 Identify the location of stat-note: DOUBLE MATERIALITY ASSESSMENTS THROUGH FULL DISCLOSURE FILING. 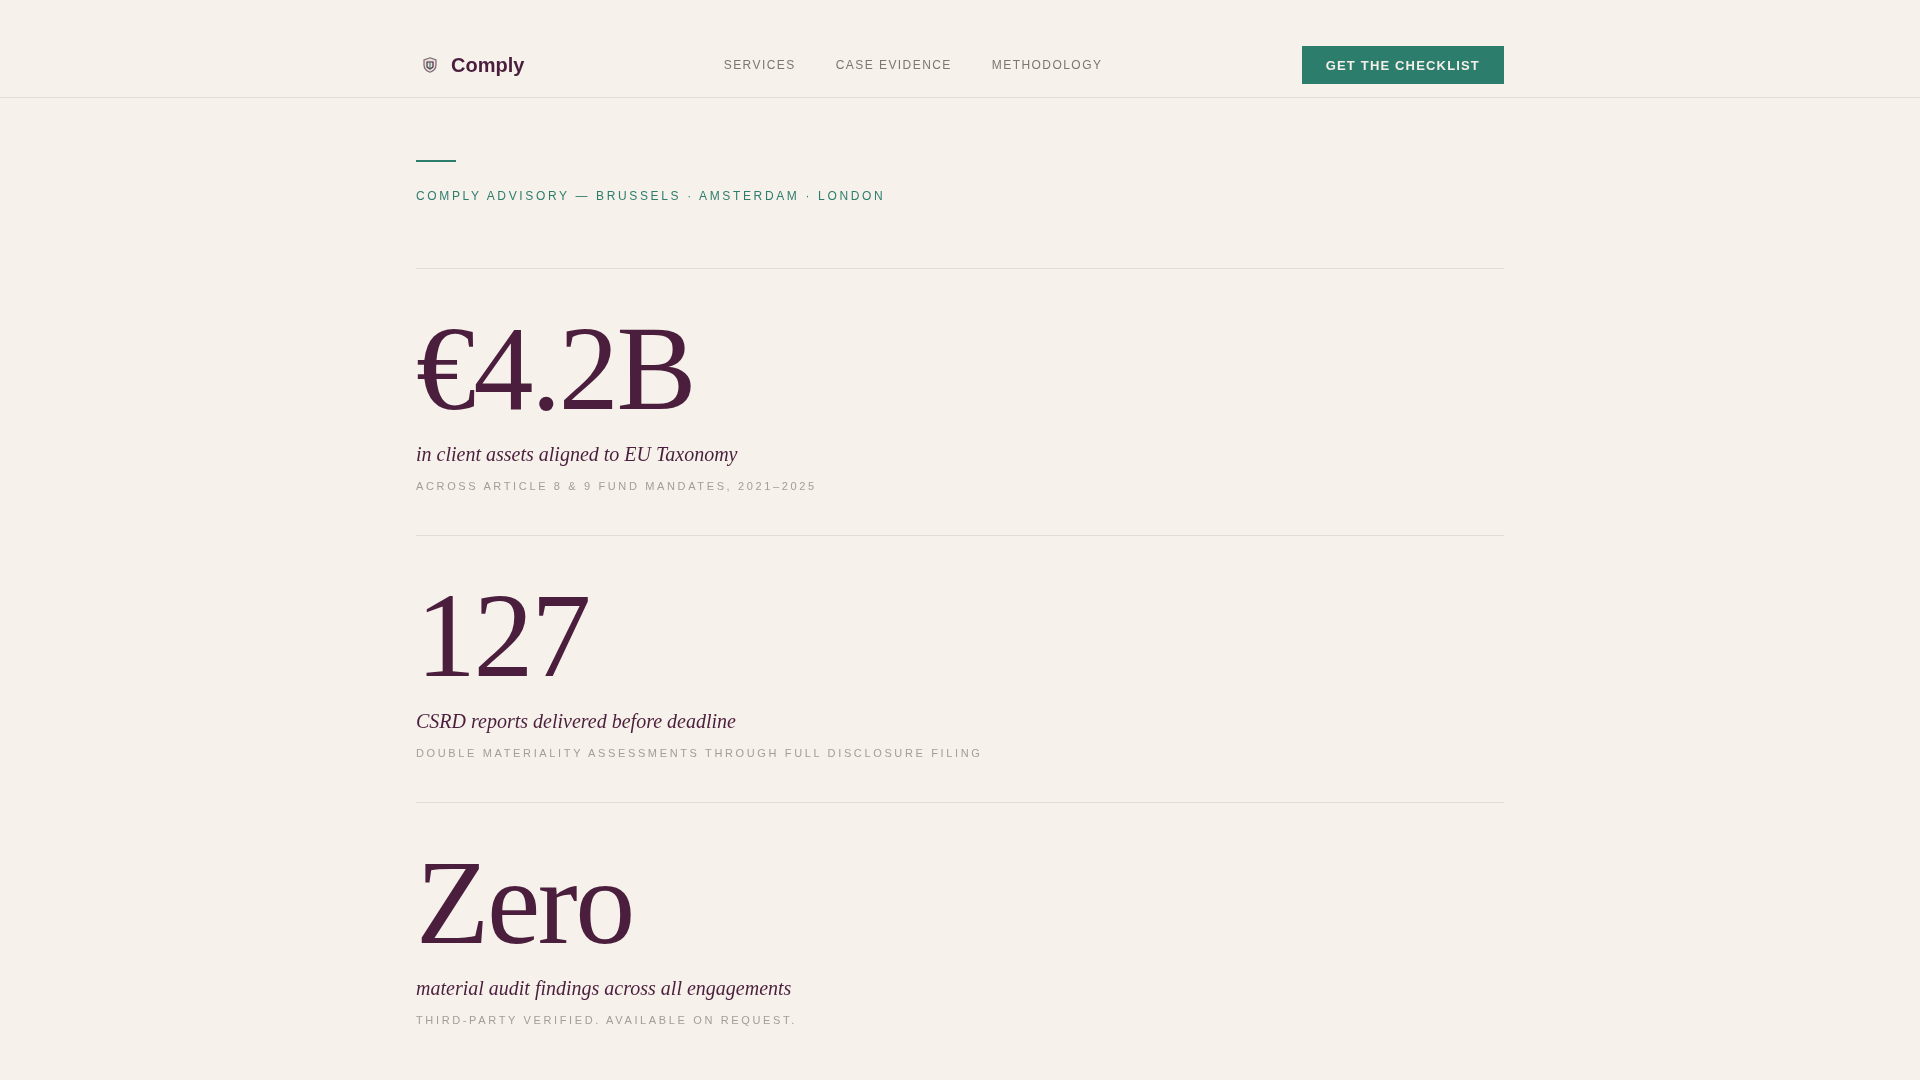
(699, 753).